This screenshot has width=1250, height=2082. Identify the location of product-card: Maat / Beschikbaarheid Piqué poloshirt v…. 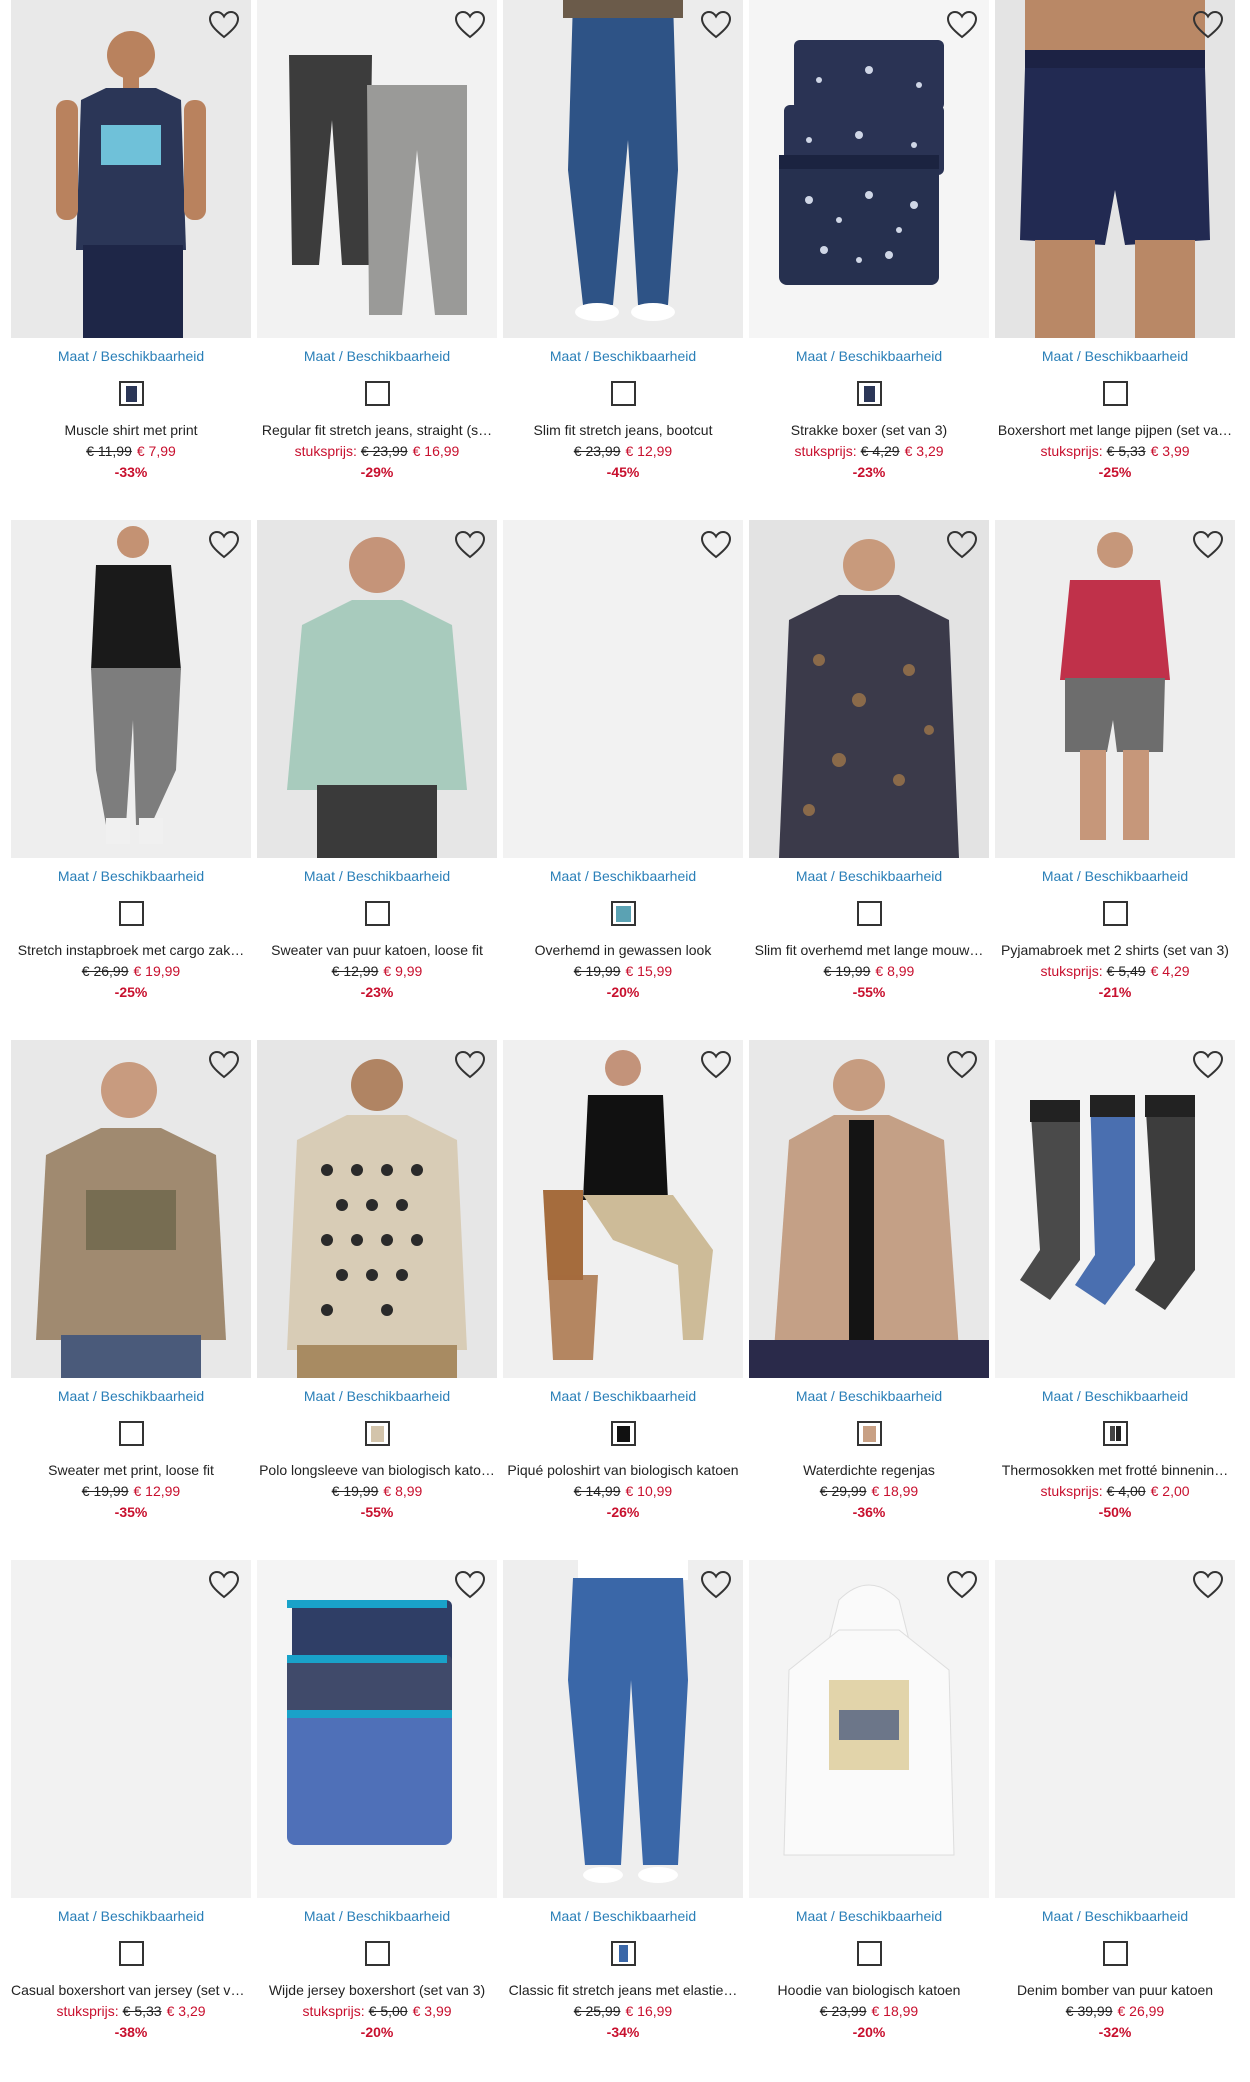
(623, 1285).